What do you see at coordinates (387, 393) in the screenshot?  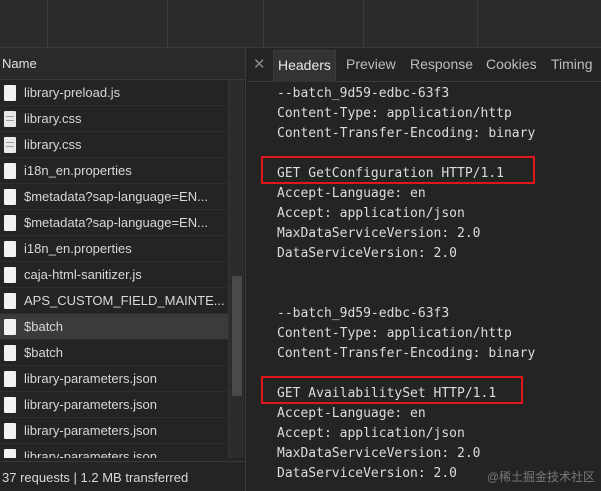 I see `payload-line: GET AvailabilitySet HTTP/1.1` at bounding box center [387, 393].